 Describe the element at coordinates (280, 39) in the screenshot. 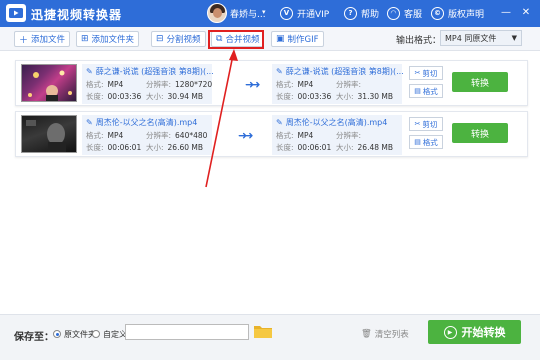

I see `gif-icon: ▣` at that location.